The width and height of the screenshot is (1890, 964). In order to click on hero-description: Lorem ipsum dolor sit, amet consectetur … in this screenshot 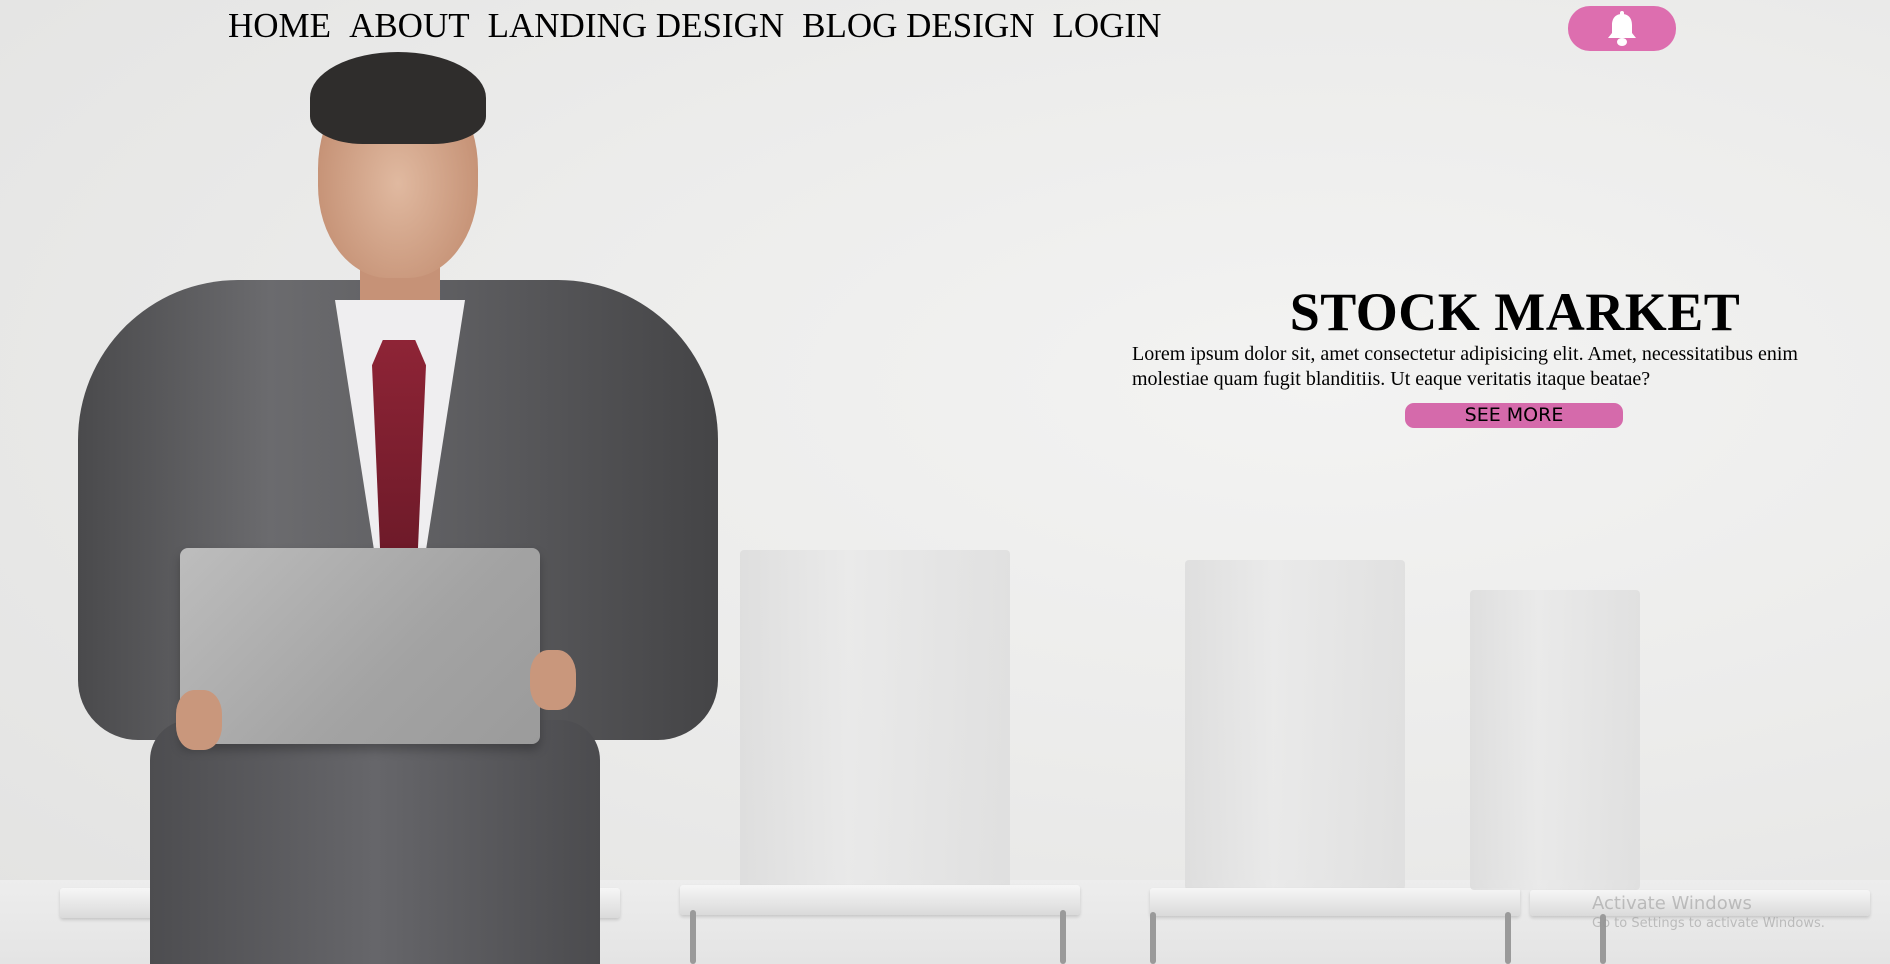, I will do `click(1465, 366)`.